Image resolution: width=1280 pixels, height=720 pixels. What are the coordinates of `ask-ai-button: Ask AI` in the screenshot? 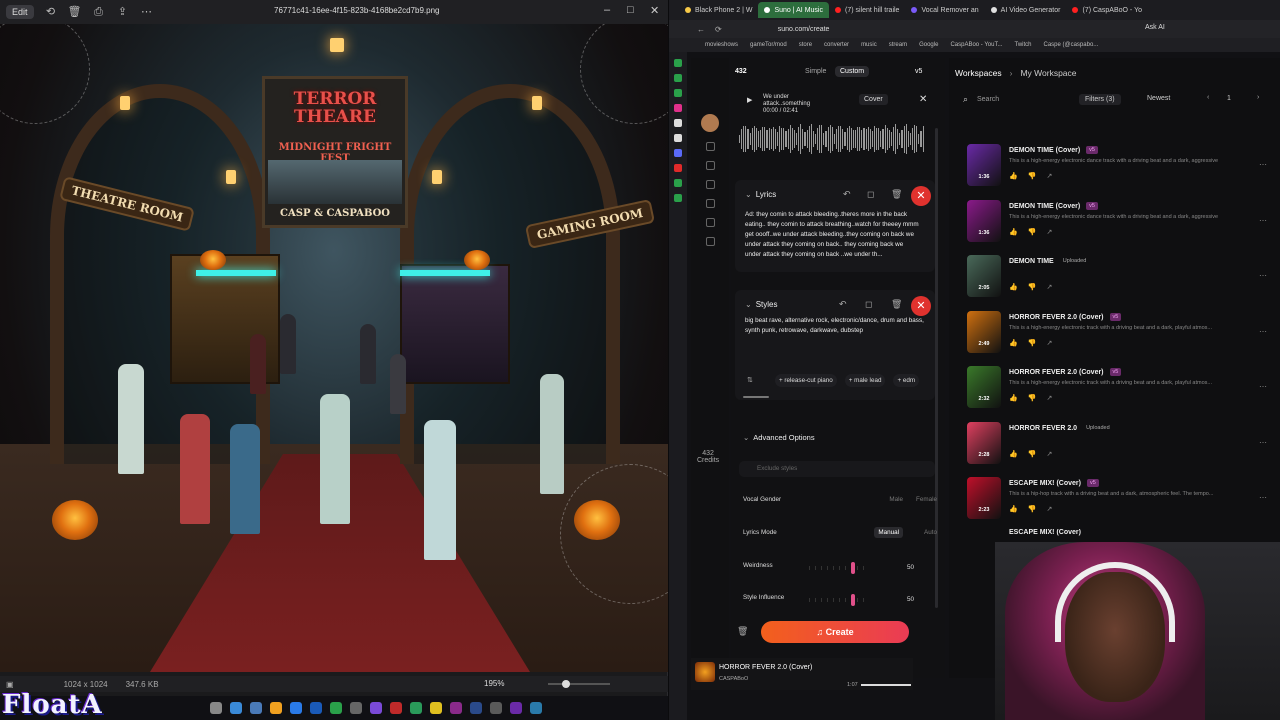 It's located at (1155, 27).